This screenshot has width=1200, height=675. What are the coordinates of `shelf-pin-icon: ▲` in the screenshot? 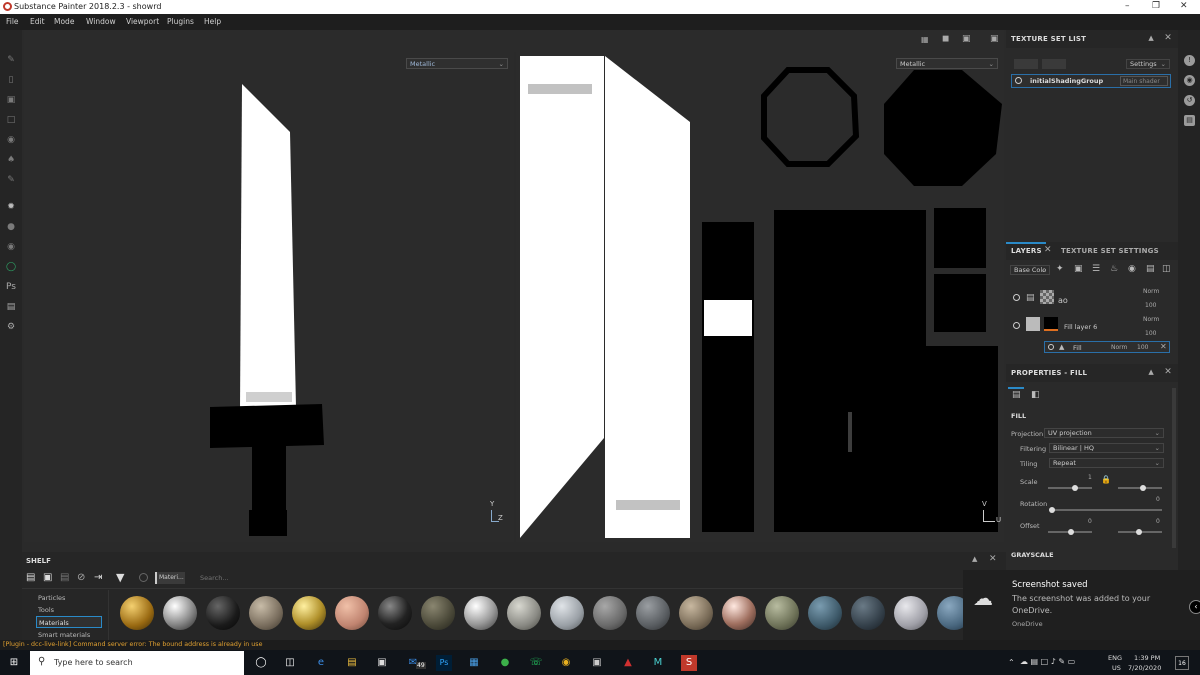 It's located at (974, 559).